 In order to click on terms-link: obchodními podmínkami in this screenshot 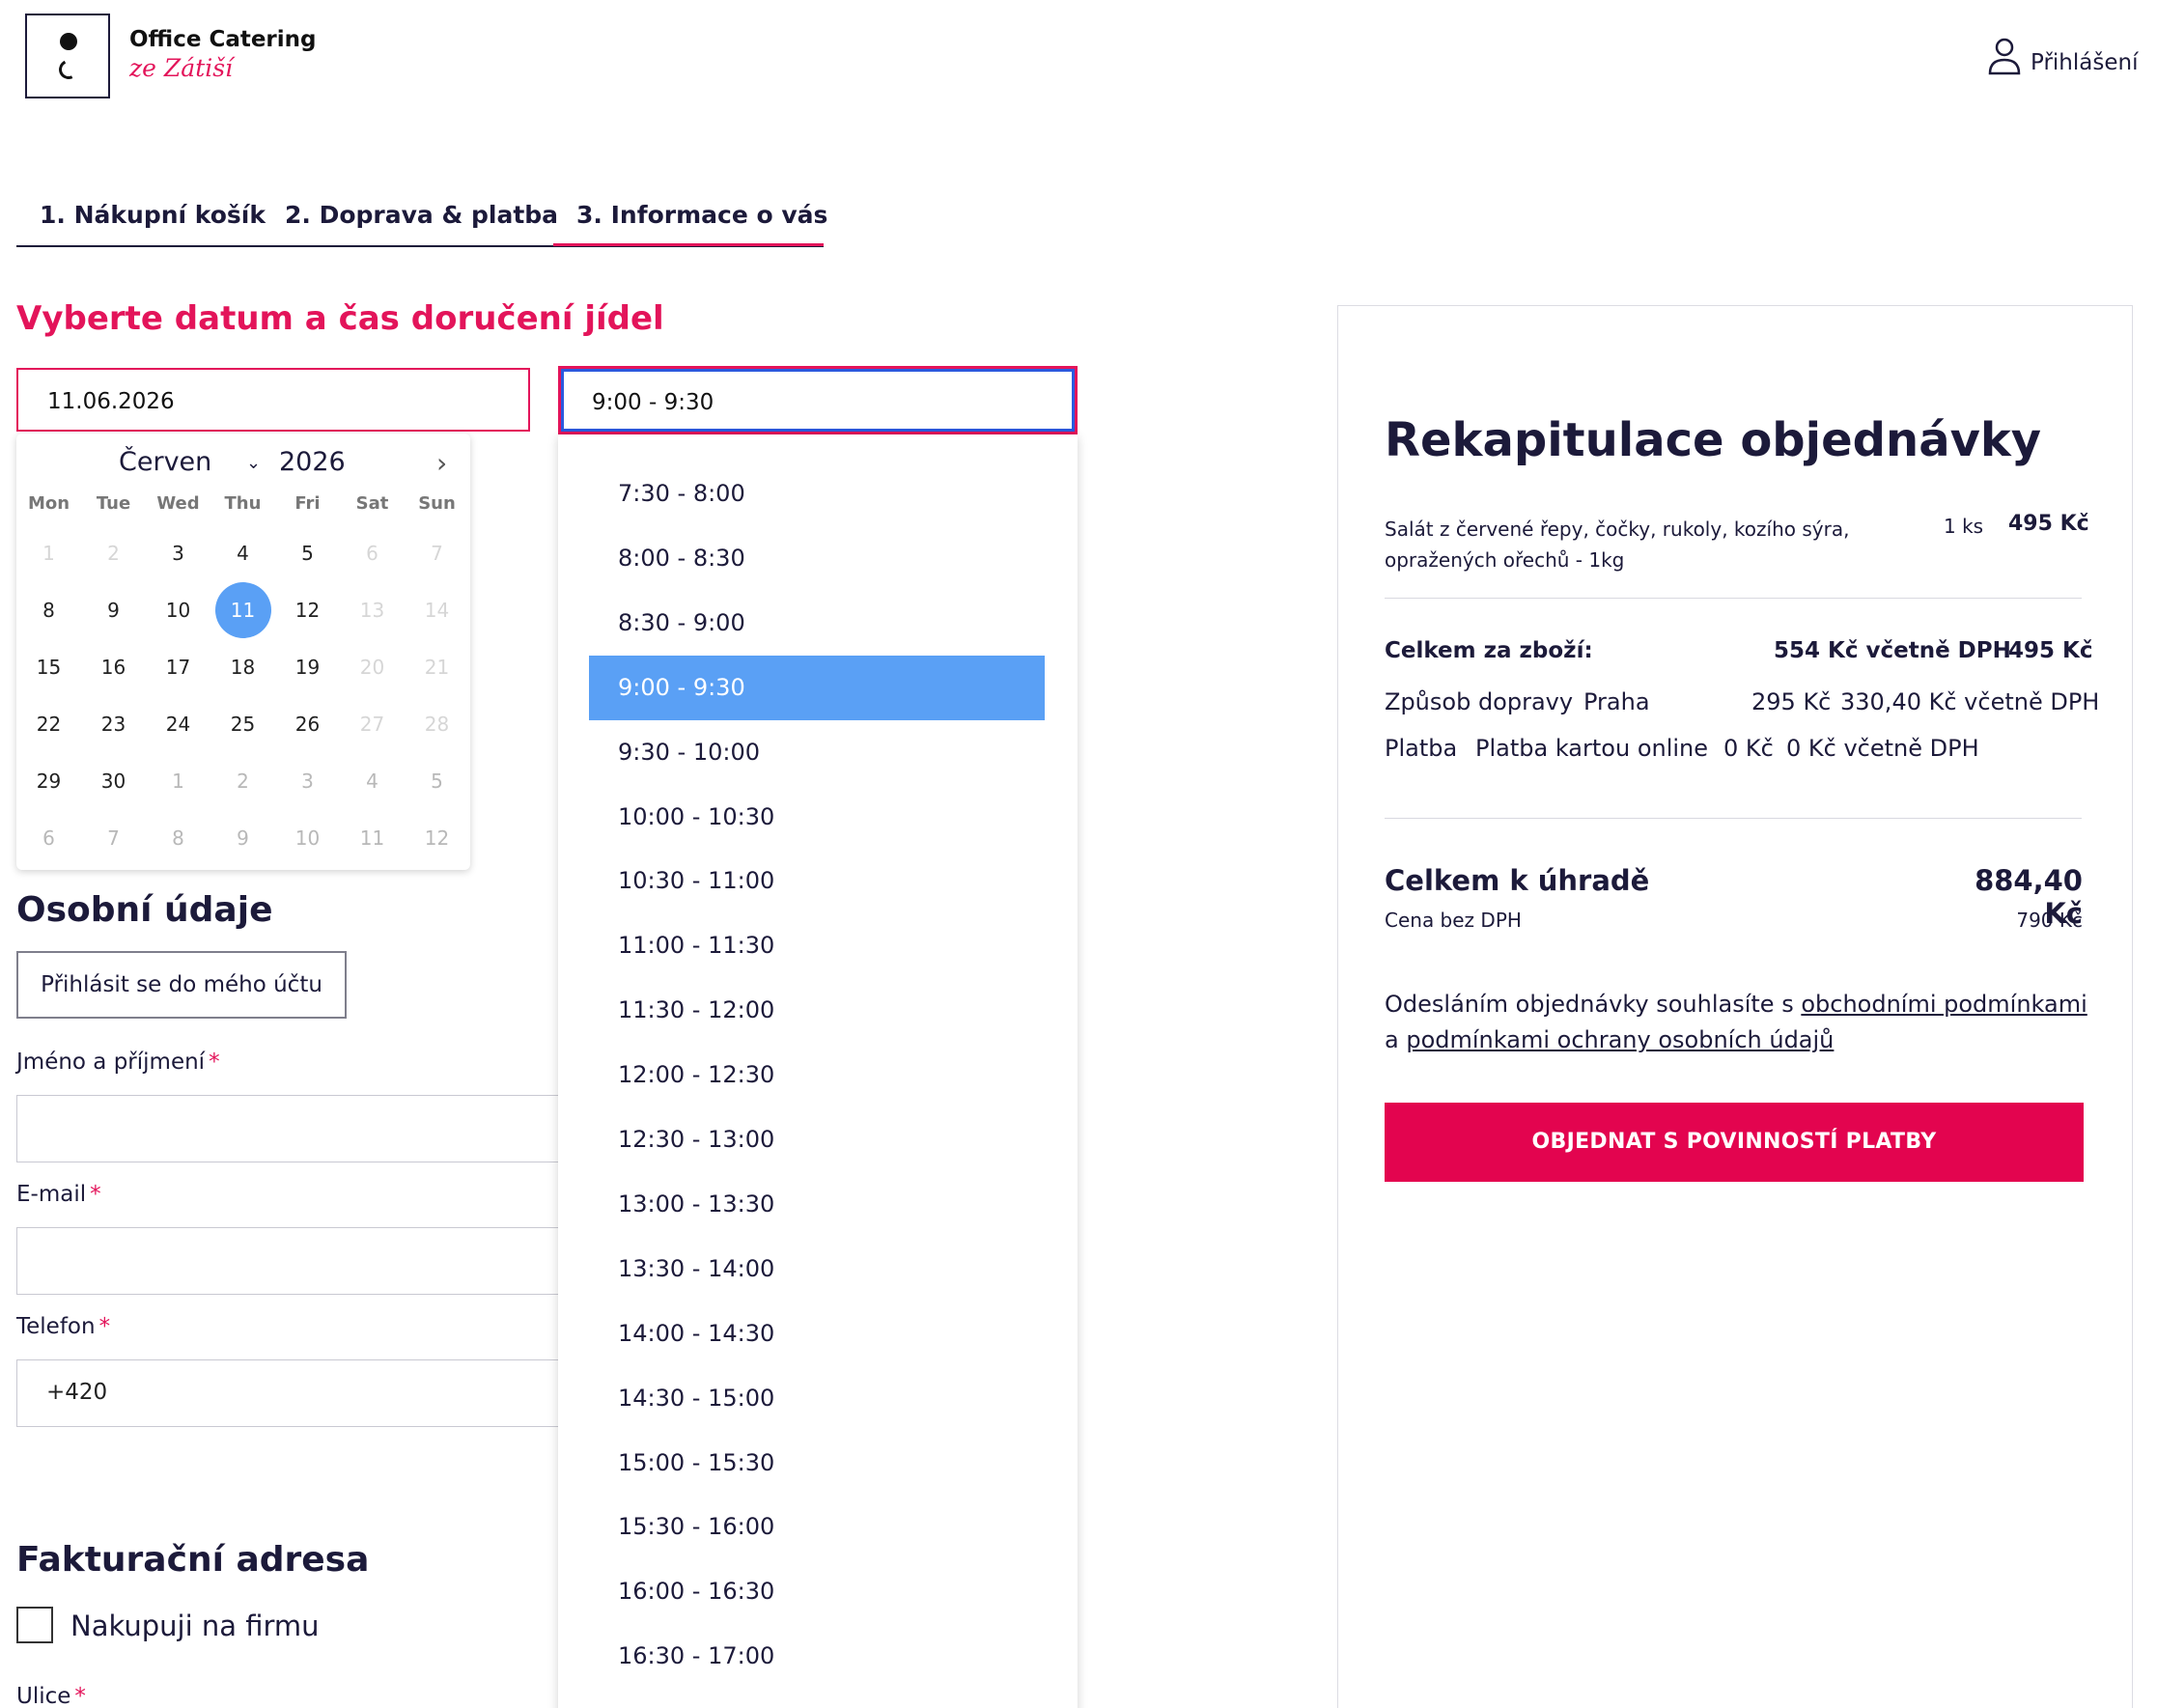, I will do `click(1944, 1004)`.